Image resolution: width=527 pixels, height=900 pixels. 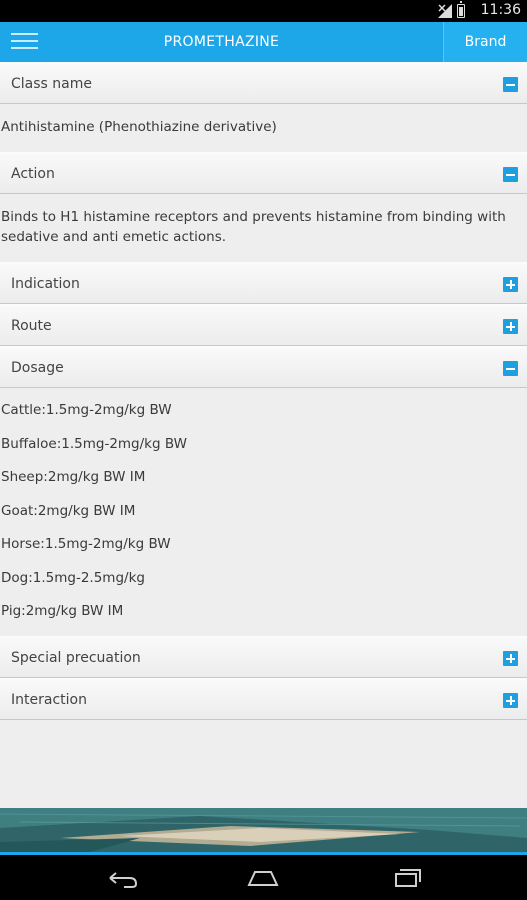 What do you see at coordinates (37, 368) in the screenshot?
I see `section-title: Dosage` at bounding box center [37, 368].